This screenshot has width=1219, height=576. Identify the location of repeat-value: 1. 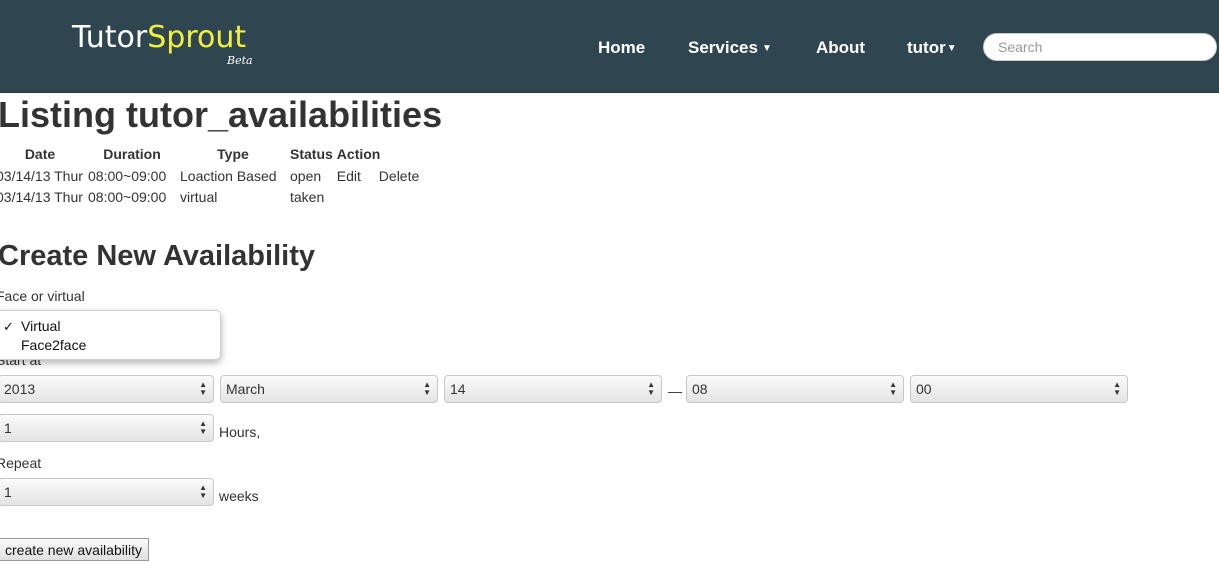
(8, 492).